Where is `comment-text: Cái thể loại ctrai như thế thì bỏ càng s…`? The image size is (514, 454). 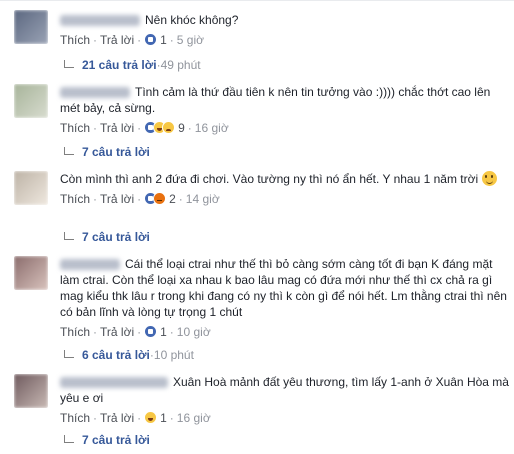 comment-text: Cái thể loại ctrai như thế thì bỏ càng s… is located at coordinates (283, 288).